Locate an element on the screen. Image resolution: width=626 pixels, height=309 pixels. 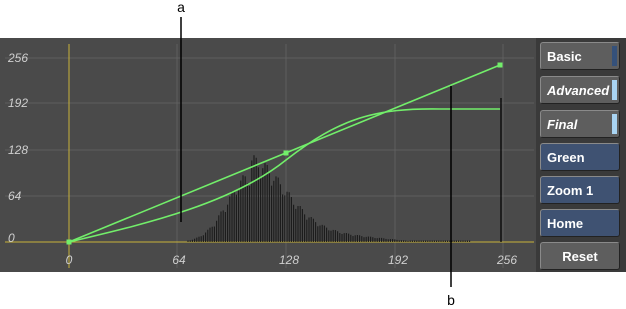
x-tick-label: 128 is located at coordinates (289, 260).